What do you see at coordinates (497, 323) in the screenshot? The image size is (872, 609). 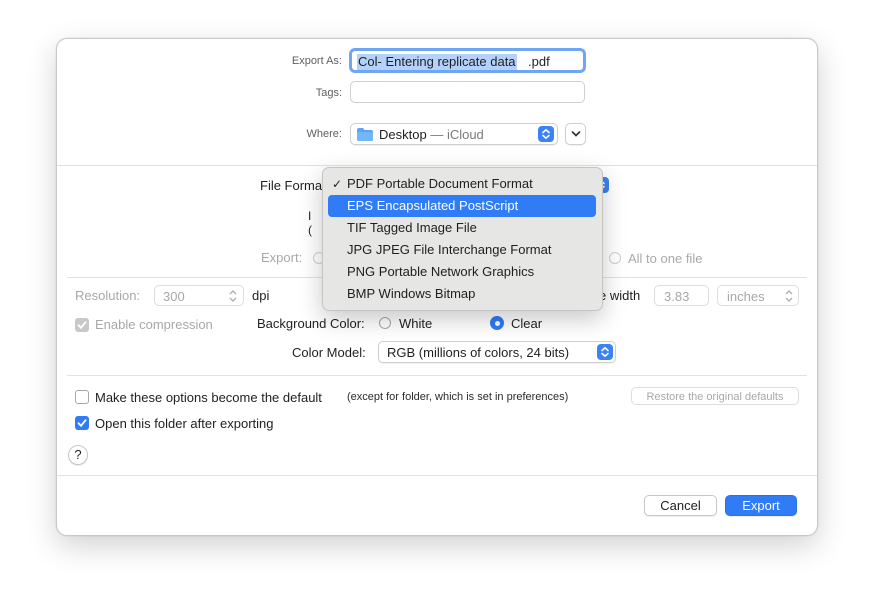 I see `background-clear-radio` at bounding box center [497, 323].